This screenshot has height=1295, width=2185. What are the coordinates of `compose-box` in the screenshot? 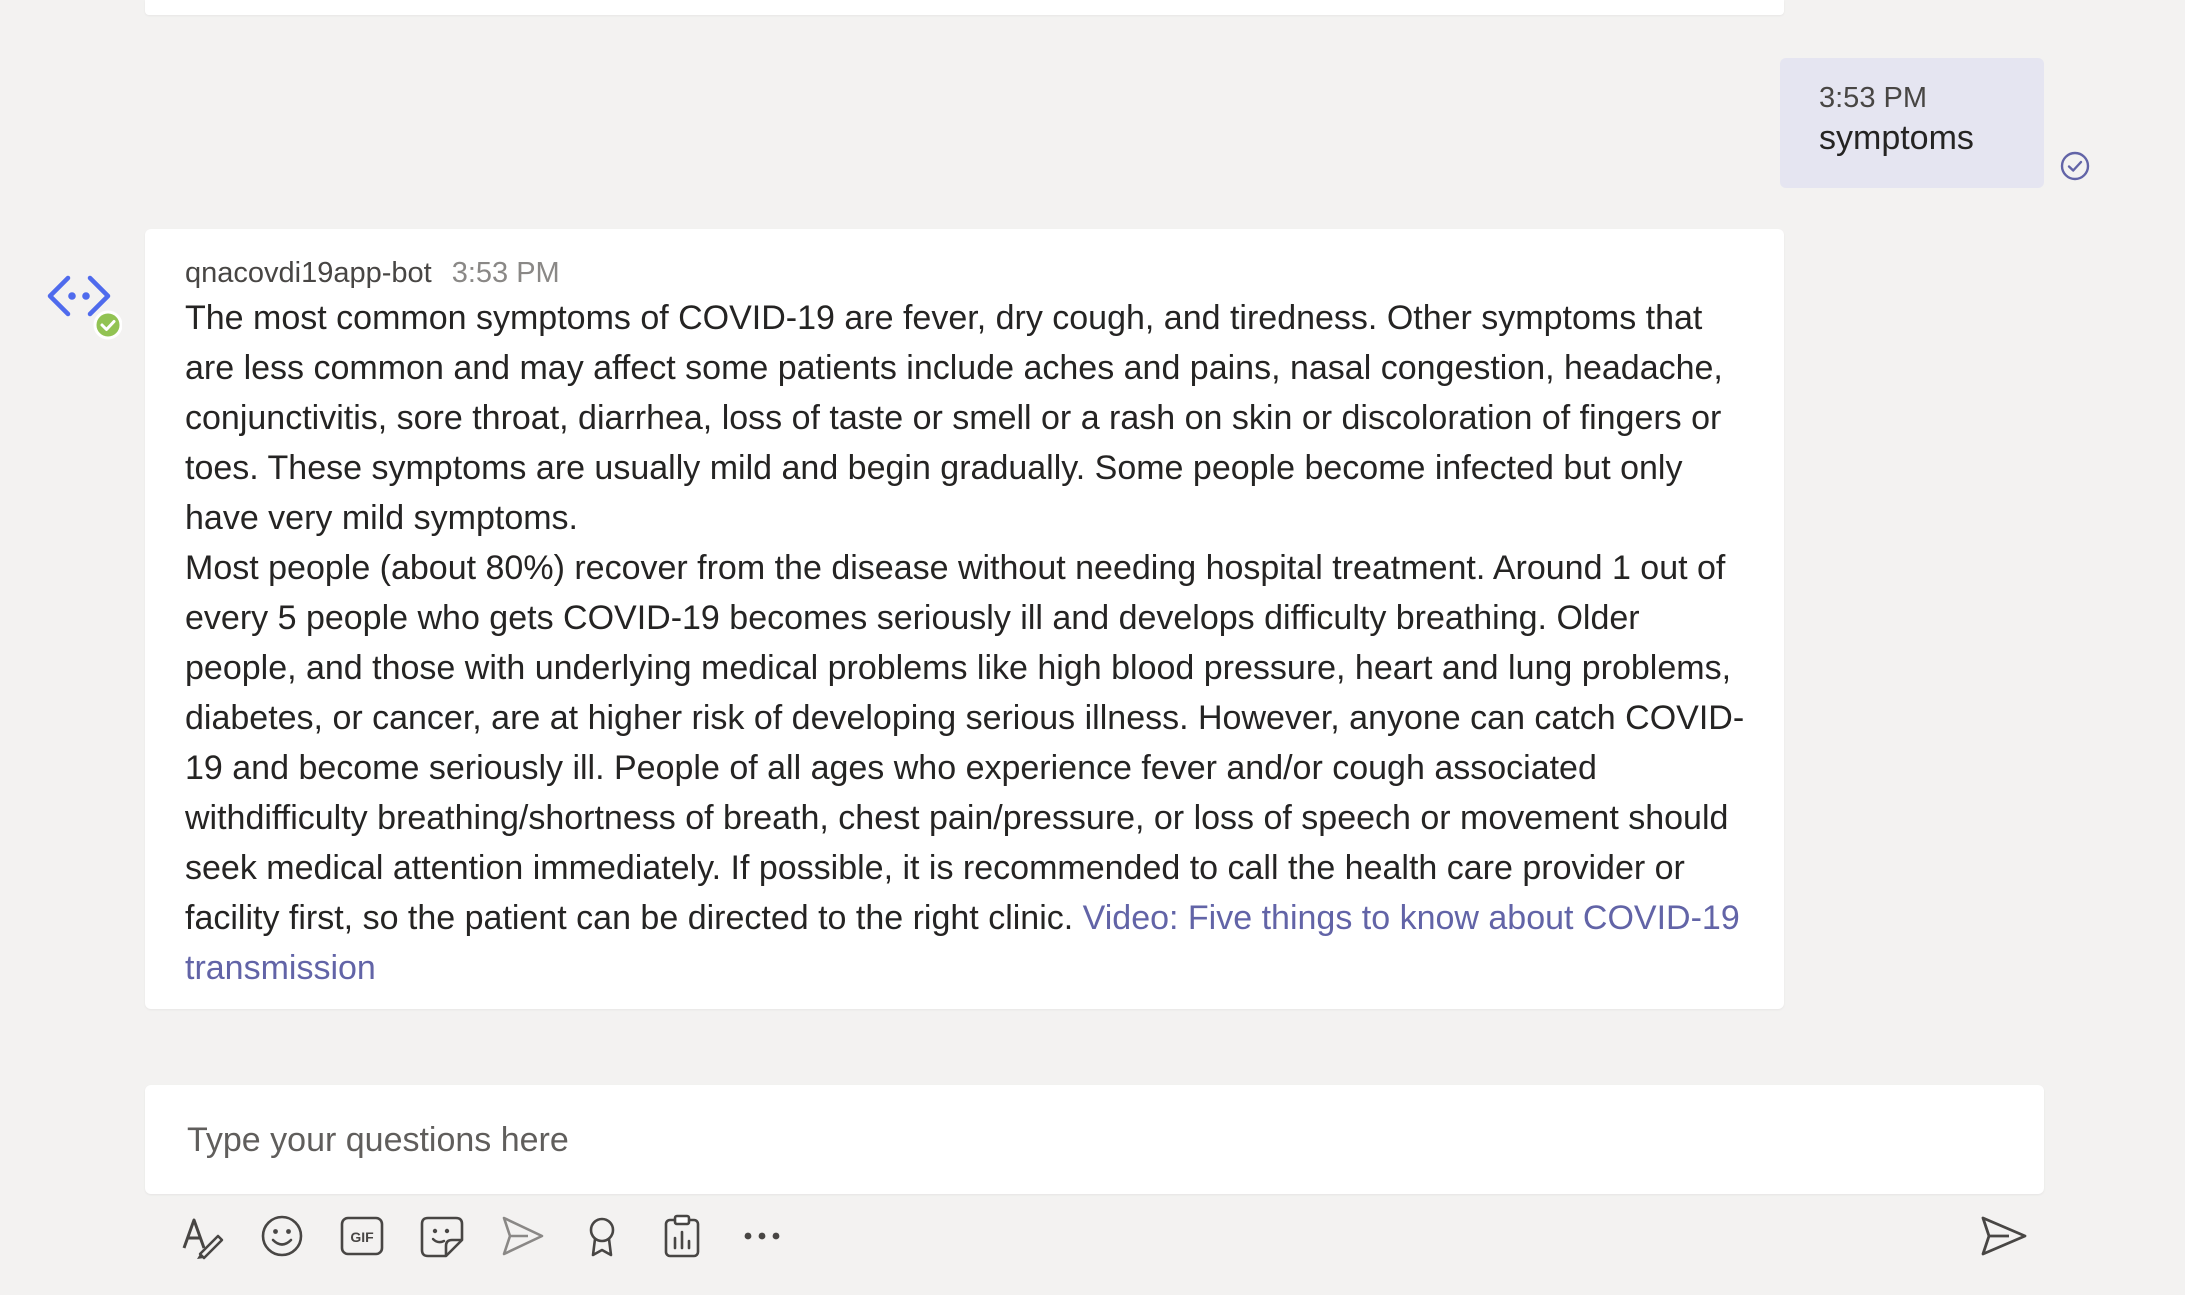 It's located at (1094, 1140).